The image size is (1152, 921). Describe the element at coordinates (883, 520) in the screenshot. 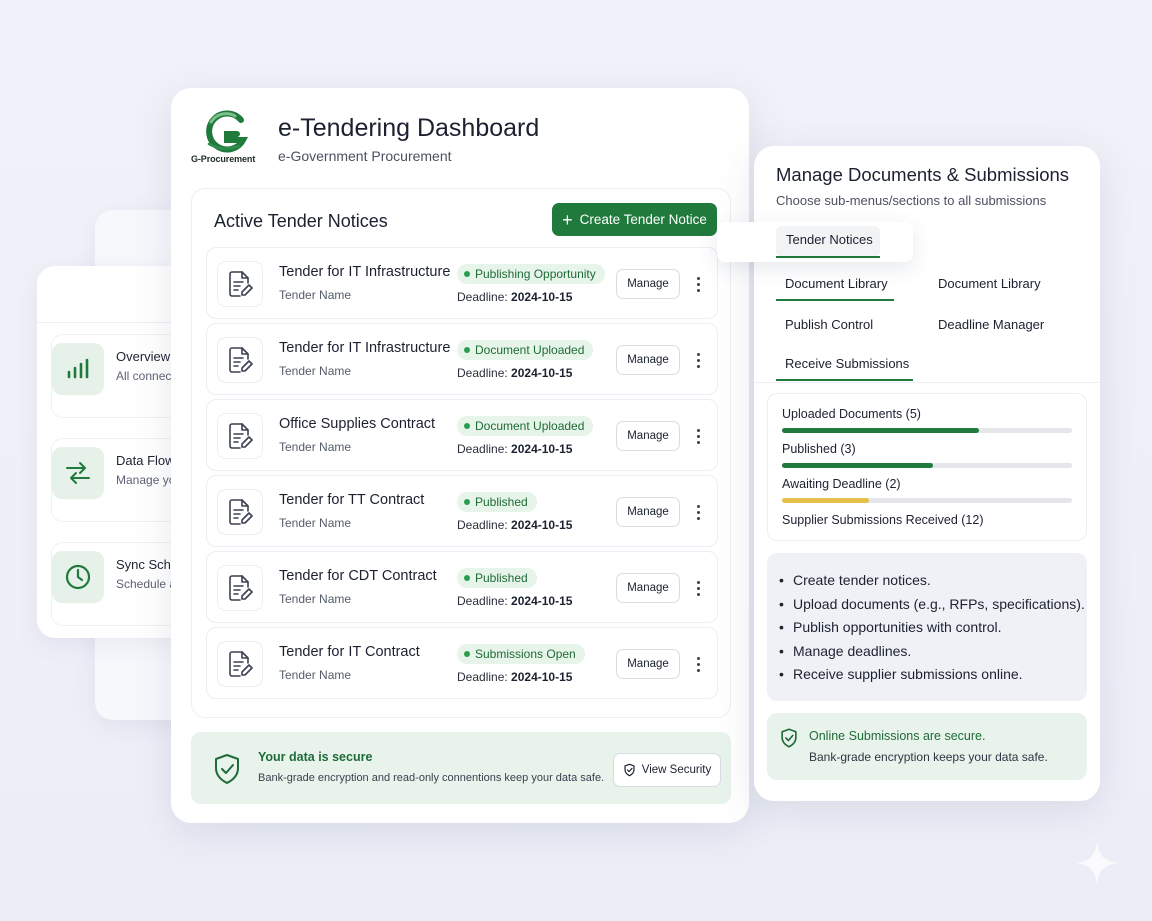

I see `stat-label: Supplier Submissions Received (12)` at that location.